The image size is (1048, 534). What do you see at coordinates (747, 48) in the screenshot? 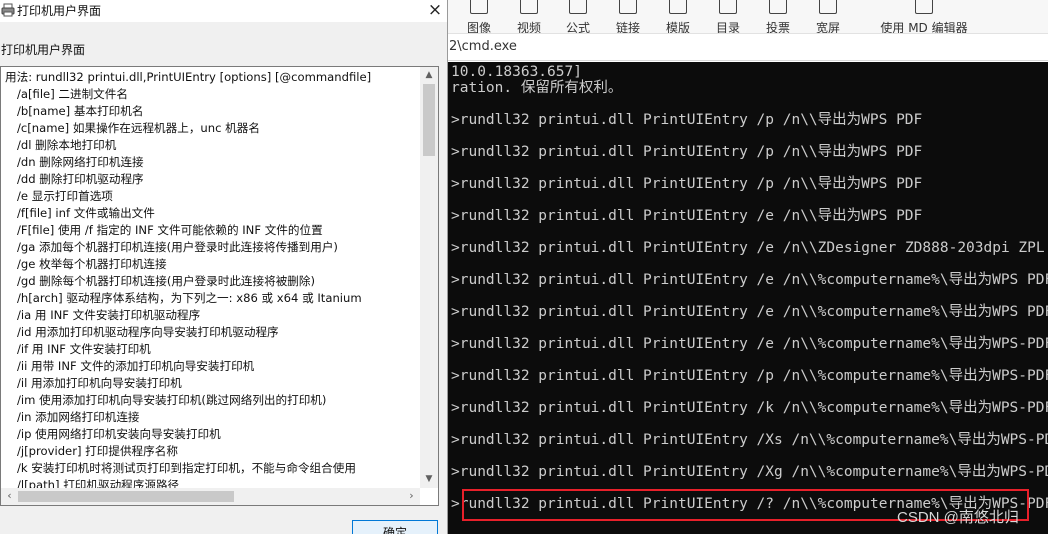
I see `cmd-window-titlebar: 2\cmd.exe` at bounding box center [747, 48].